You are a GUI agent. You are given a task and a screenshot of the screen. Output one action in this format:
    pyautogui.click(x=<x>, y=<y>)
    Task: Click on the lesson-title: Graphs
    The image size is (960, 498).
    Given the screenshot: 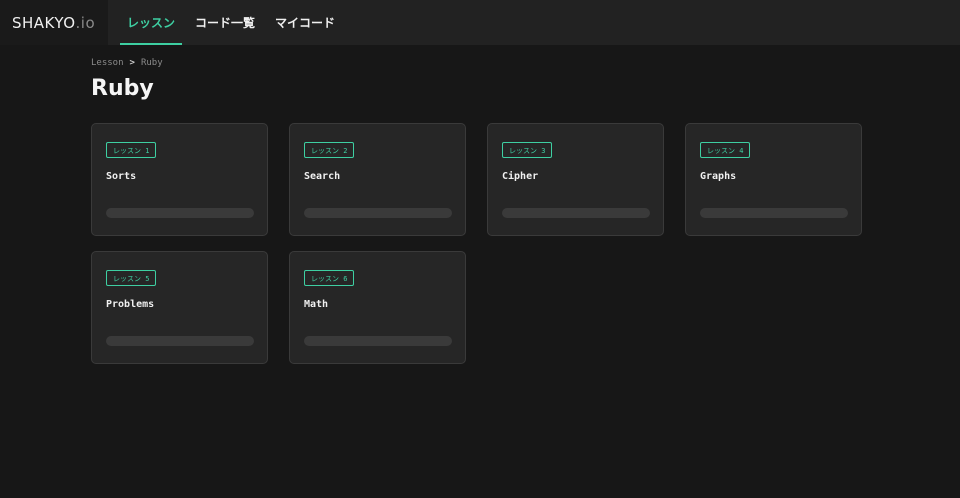 What is the action you would take?
    pyautogui.click(x=718, y=176)
    